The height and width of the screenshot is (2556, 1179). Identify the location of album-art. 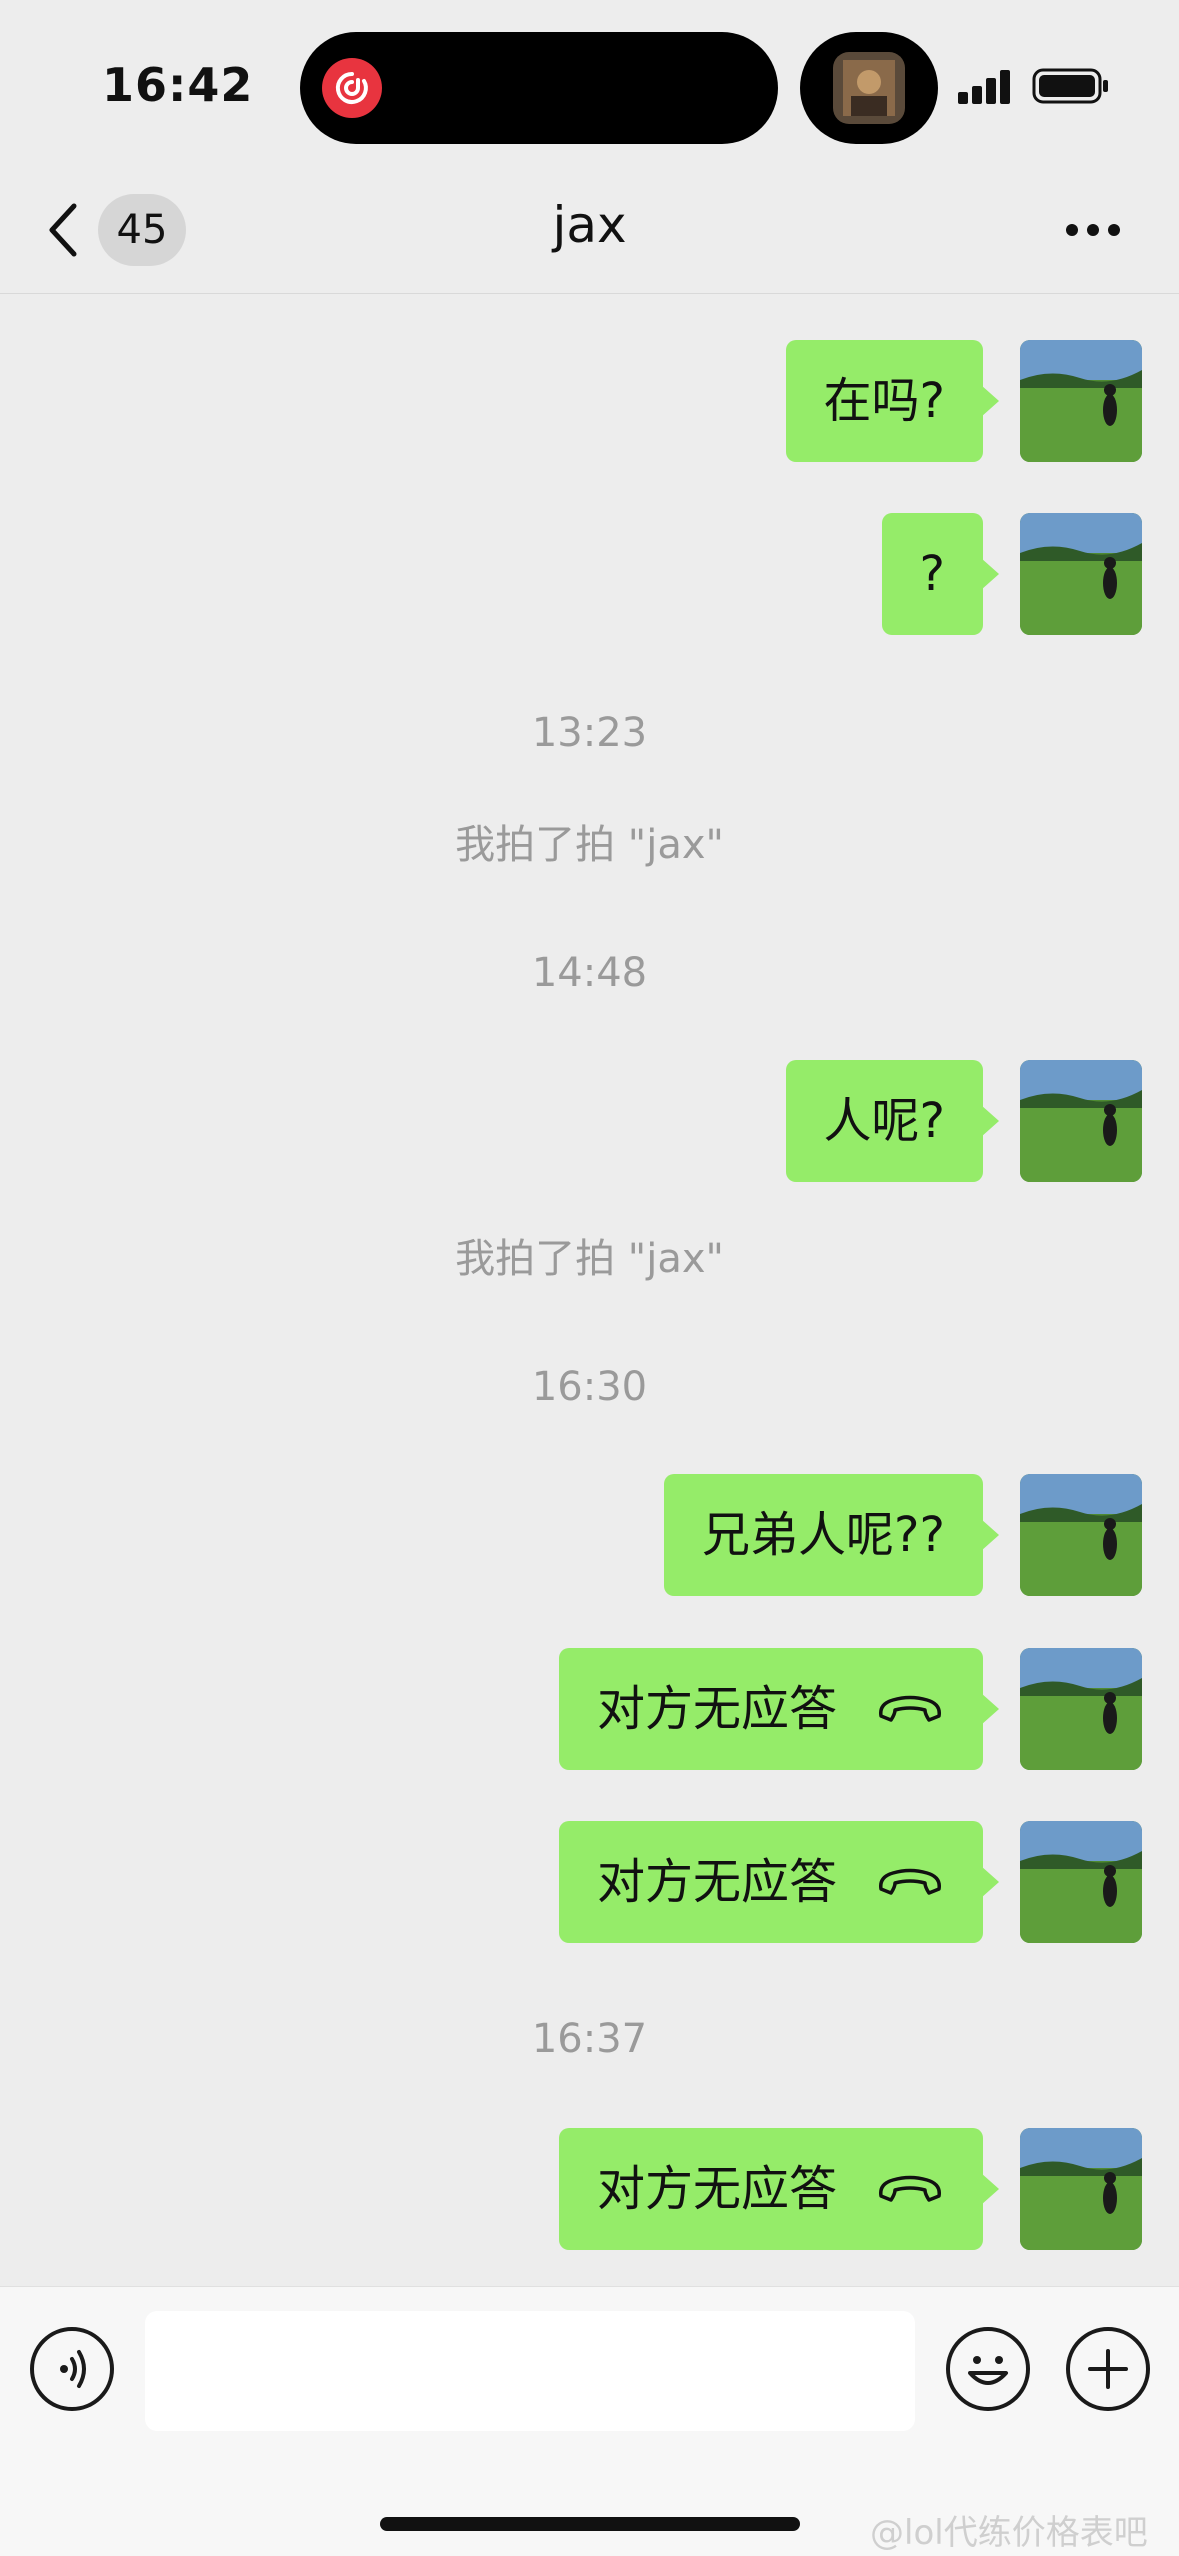
(869, 88).